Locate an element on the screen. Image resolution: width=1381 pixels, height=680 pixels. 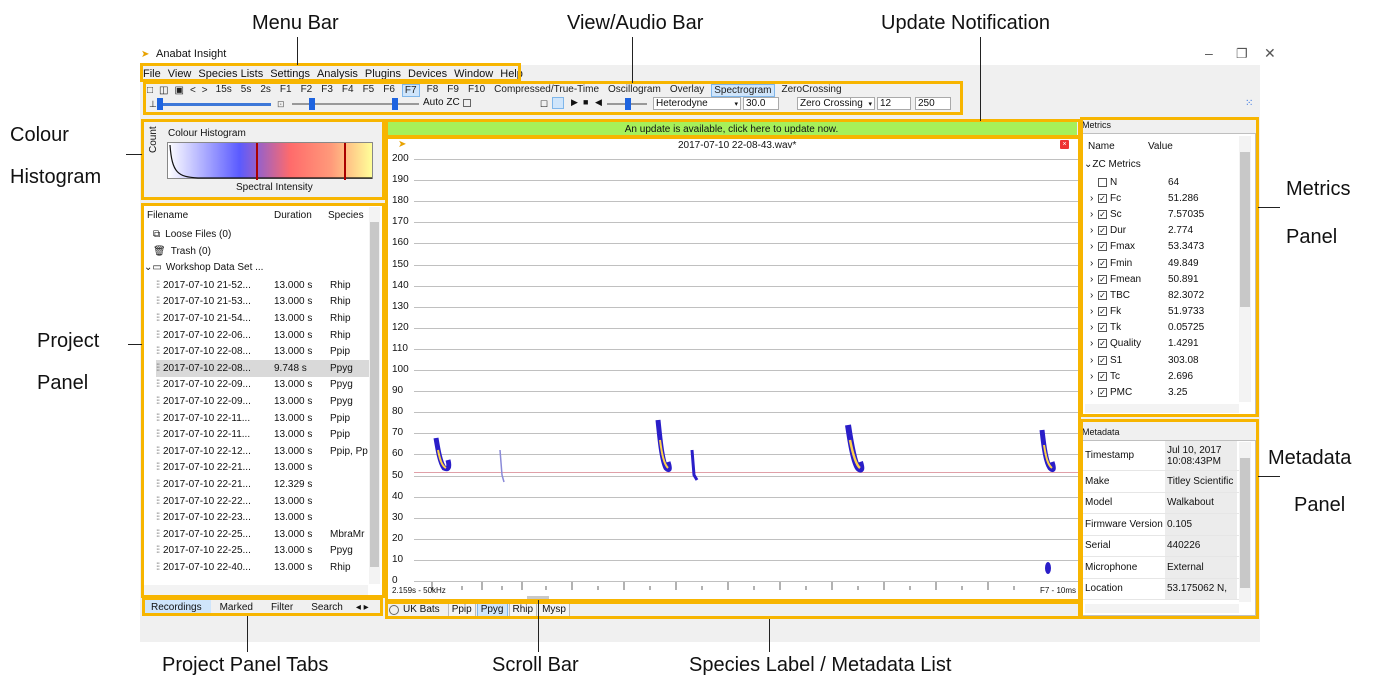
leader-update-notification is located at coordinates (980, 79).